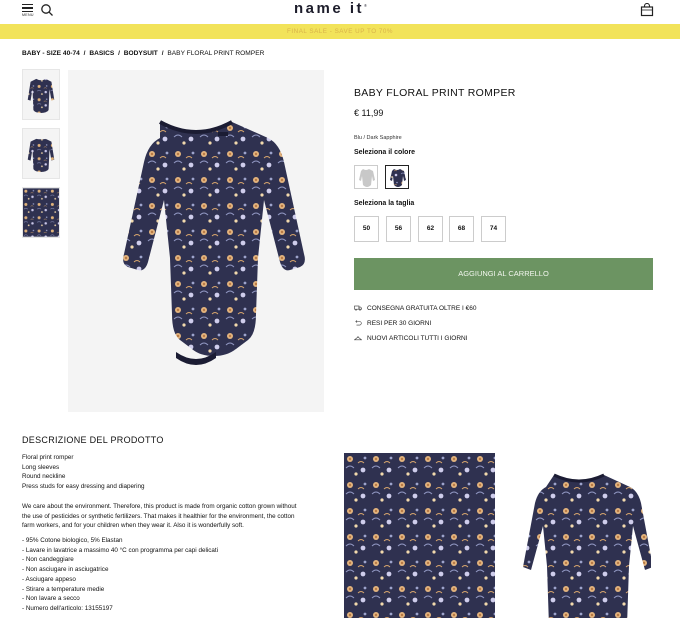 This screenshot has height=618, width=680. I want to click on color-selector-label: Seleziona il colore, so click(385, 152).